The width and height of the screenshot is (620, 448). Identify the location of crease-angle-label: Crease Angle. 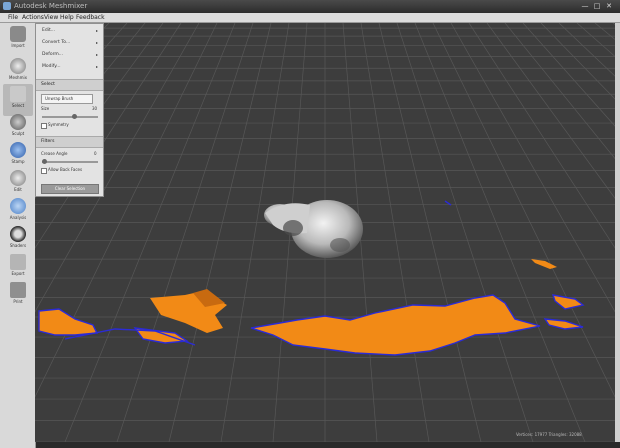
(54, 153).